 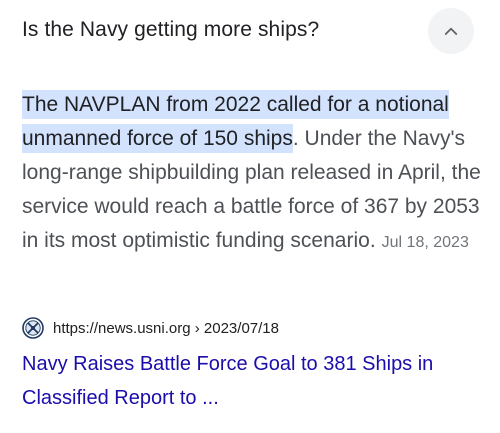 I want to click on chevron-up-icon, so click(x=451, y=31).